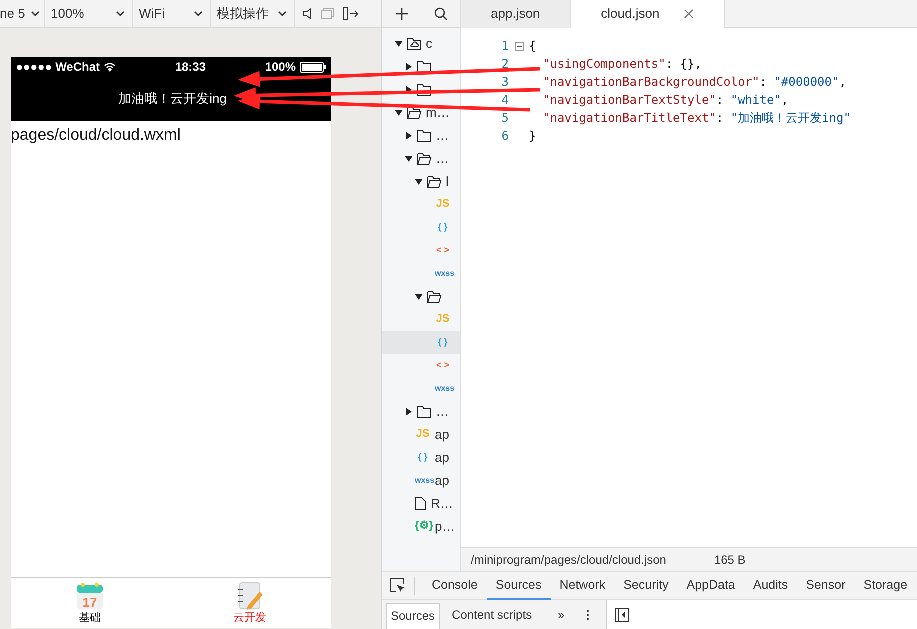 Image resolution: width=917 pixels, height=629 pixels. I want to click on devtools-tab: Storage, so click(885, 585).